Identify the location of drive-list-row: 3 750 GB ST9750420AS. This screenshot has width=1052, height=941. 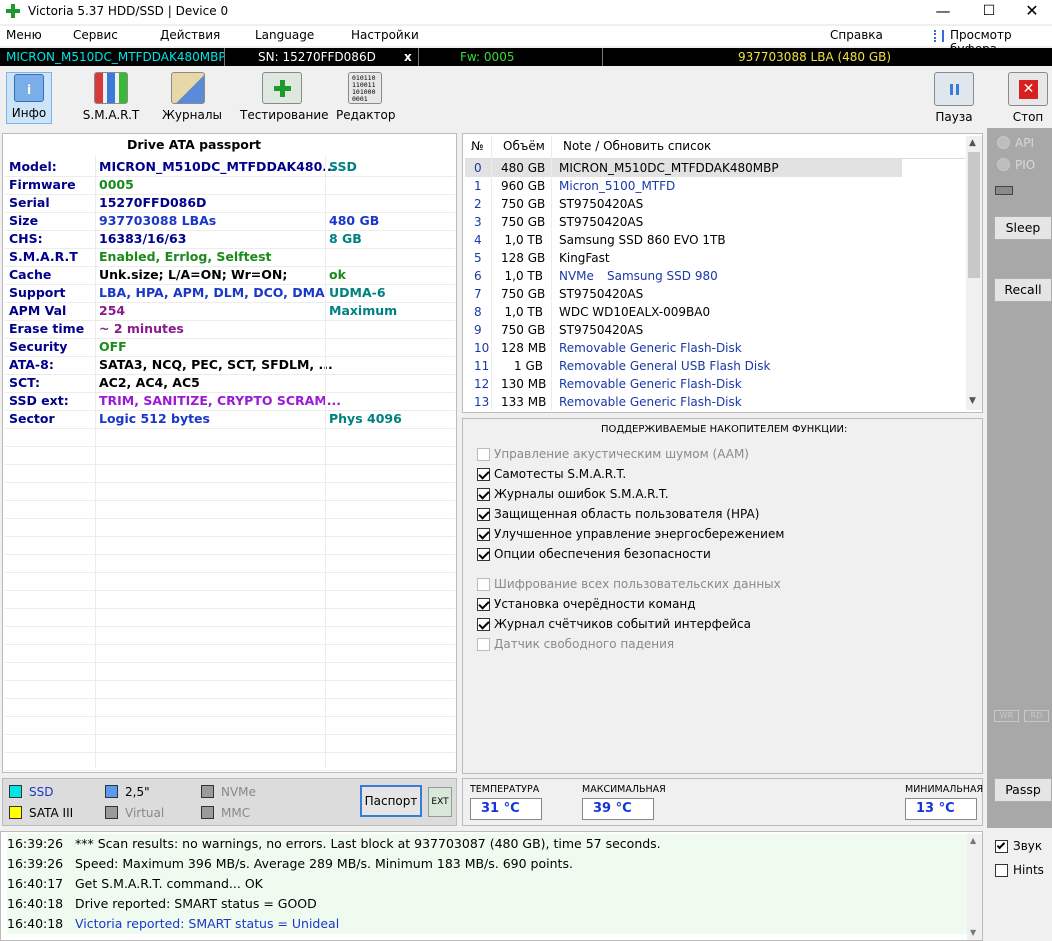
(715, 222).